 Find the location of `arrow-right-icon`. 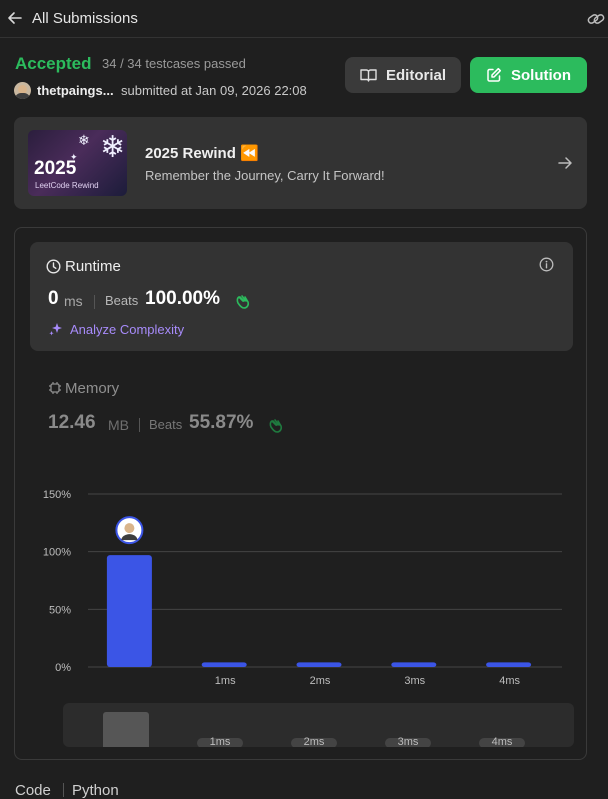

arrow-right-icon is located at coordinates (565, 163).